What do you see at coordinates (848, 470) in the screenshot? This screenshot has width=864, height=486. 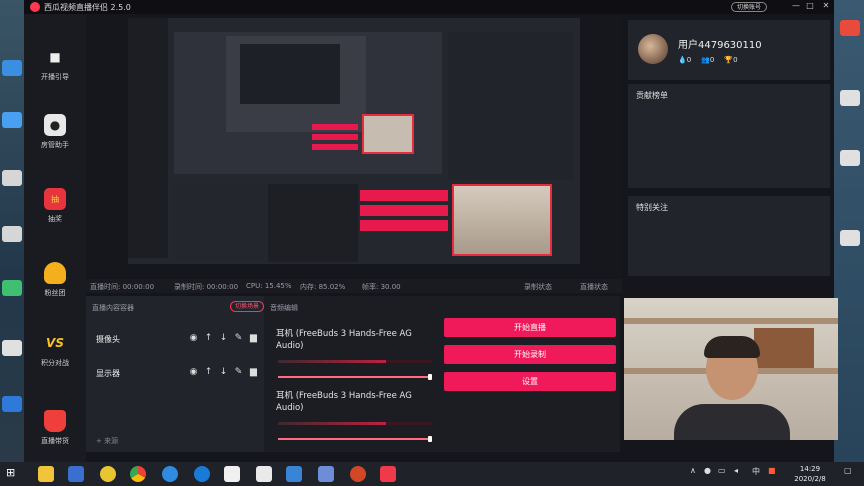 I see `notification-icon: ▢` at bounding box center [848, 470].